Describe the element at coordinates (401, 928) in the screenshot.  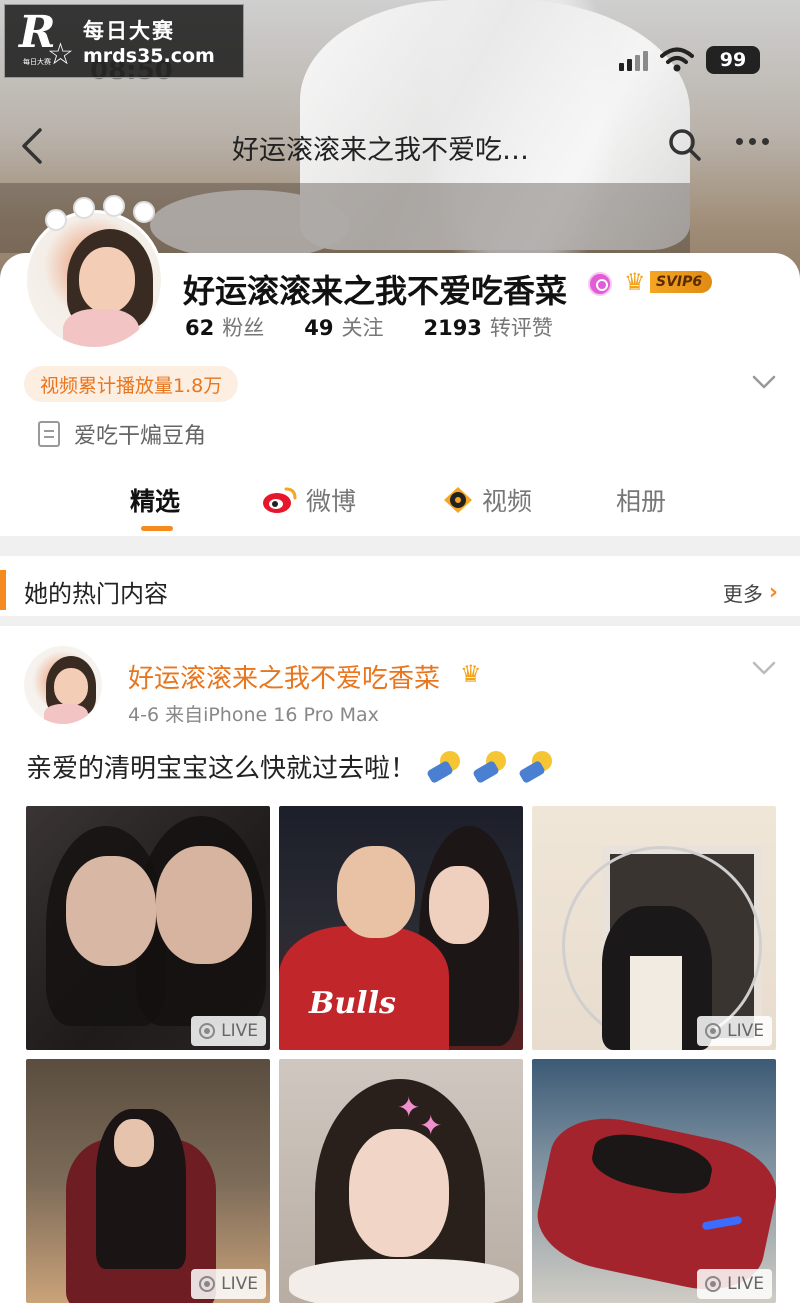
I see `post-photo: Bulls` at that location.